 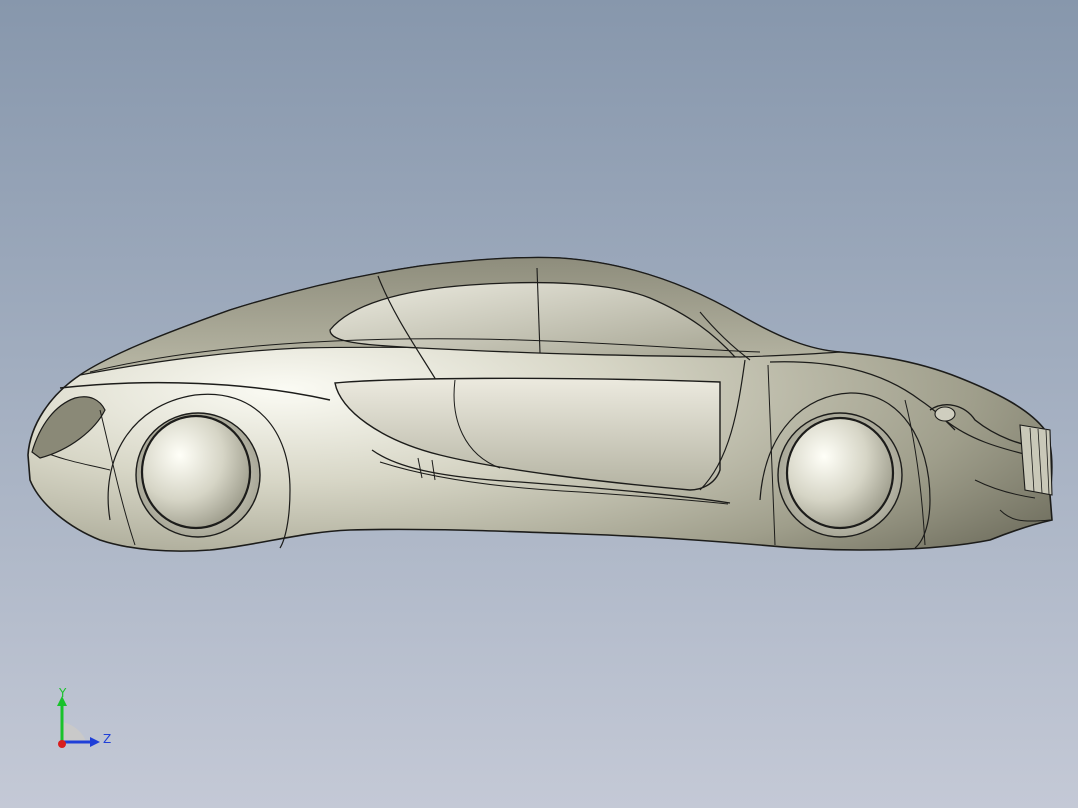 I want to click on triad-xy-plane, so click(x=74, y=732).